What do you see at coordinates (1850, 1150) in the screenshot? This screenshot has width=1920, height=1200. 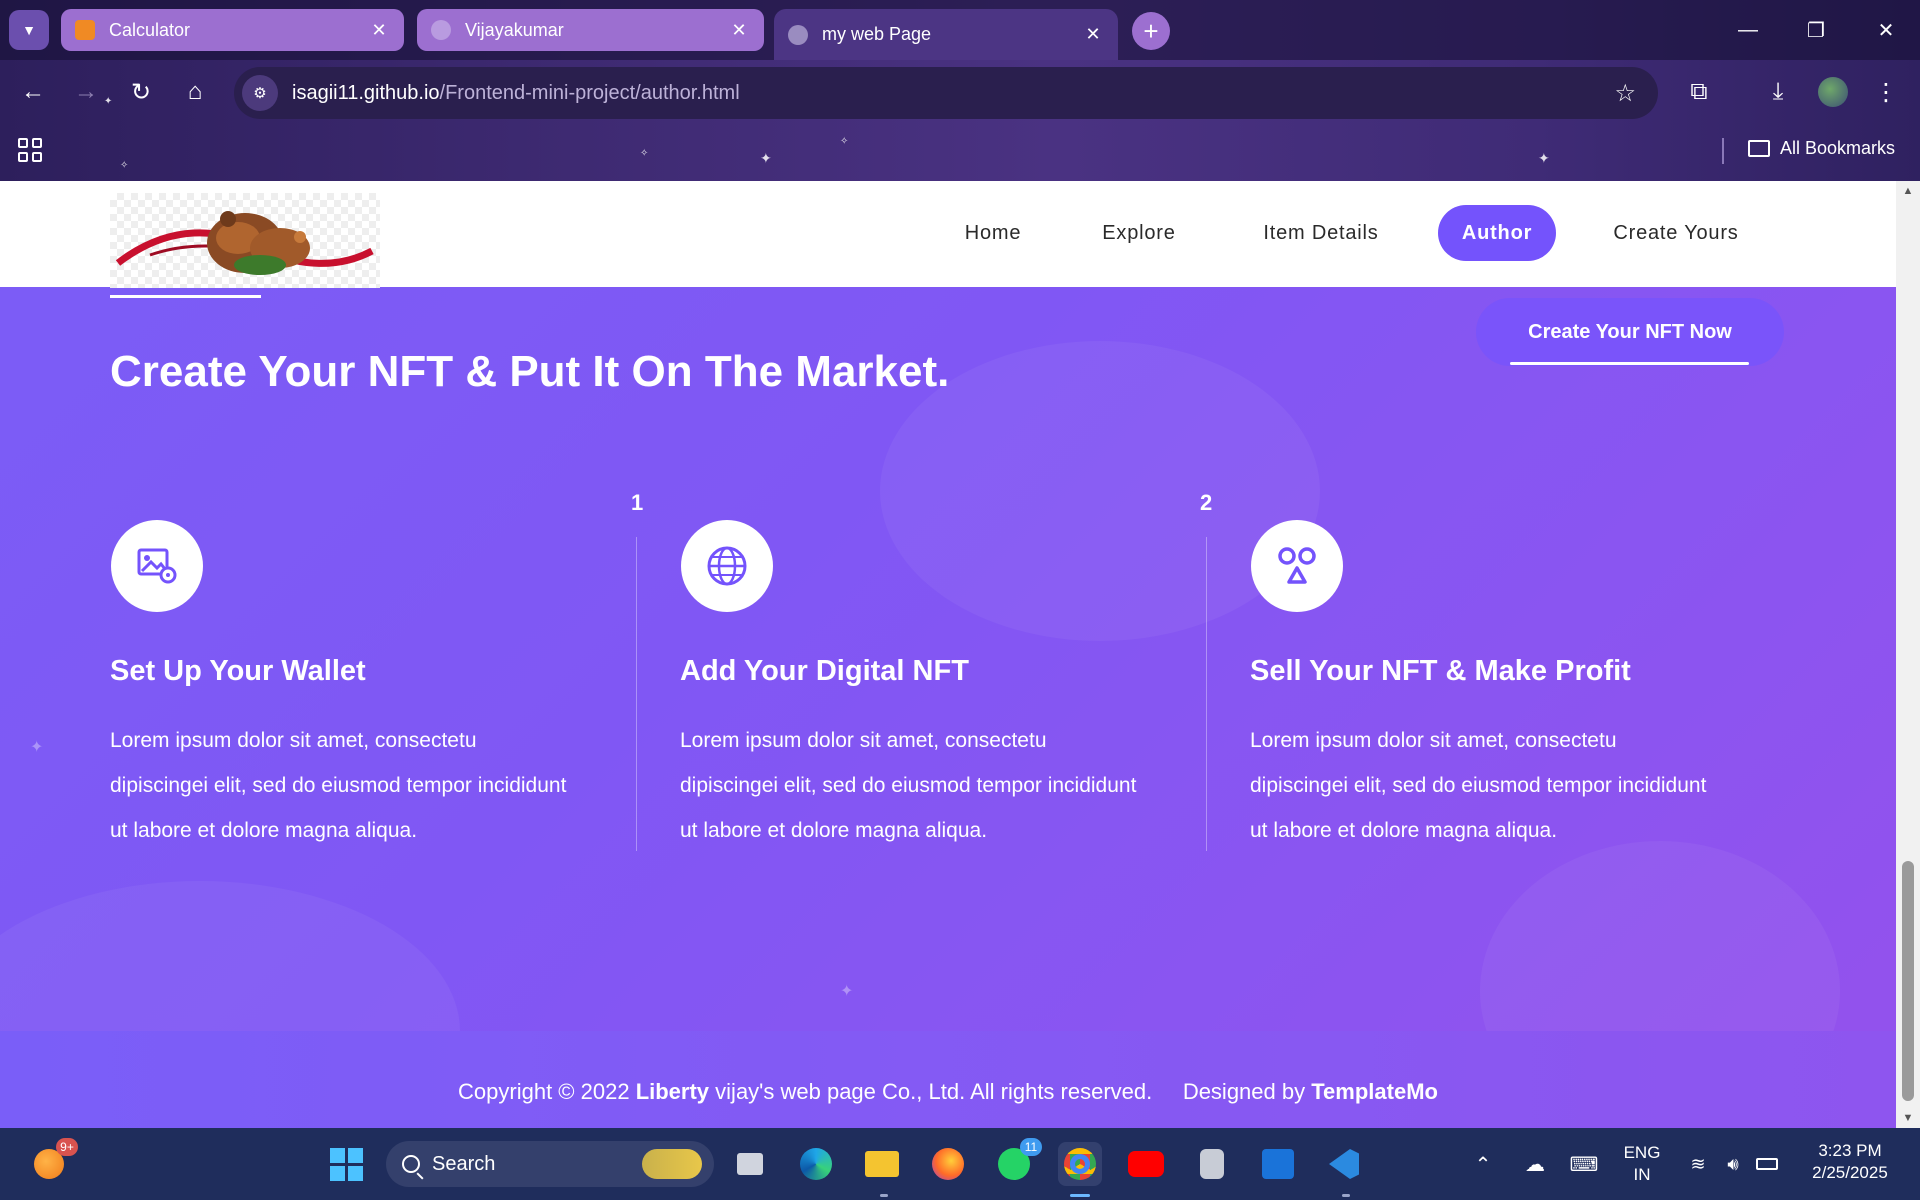 I see `clock-time: 3:23 PM` at bounding box center [1850, 1150].